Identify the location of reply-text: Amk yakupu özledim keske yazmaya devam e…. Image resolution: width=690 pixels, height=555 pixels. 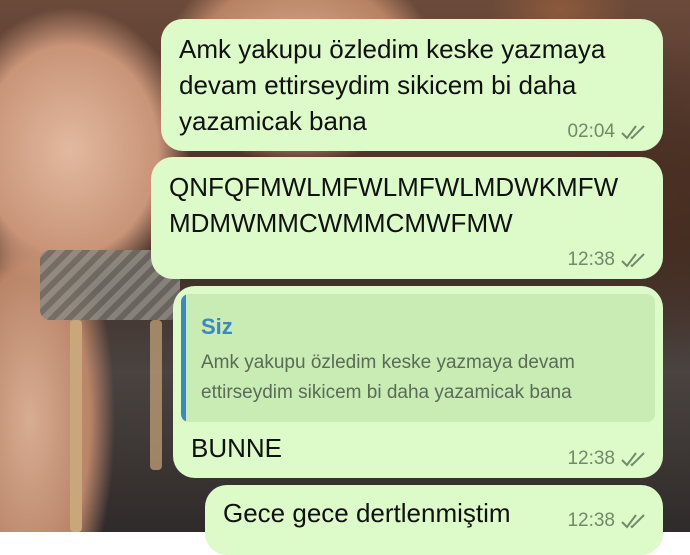
(388, 377).